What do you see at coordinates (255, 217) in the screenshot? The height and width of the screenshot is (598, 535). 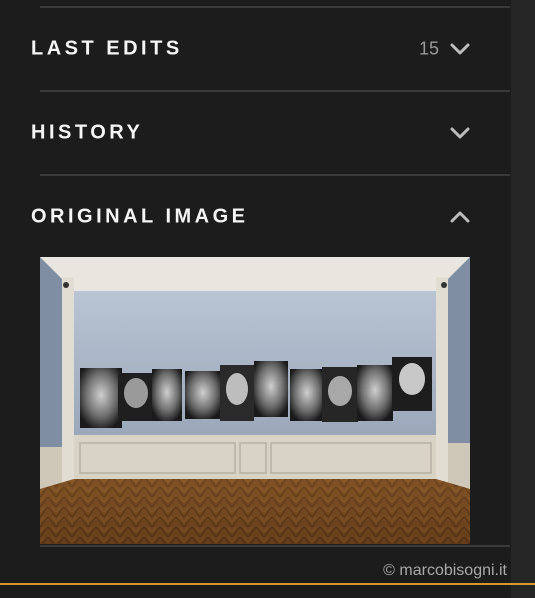 I see `section-original-image: ORIGINAL IMAGE` at bounding box center [255, 217].